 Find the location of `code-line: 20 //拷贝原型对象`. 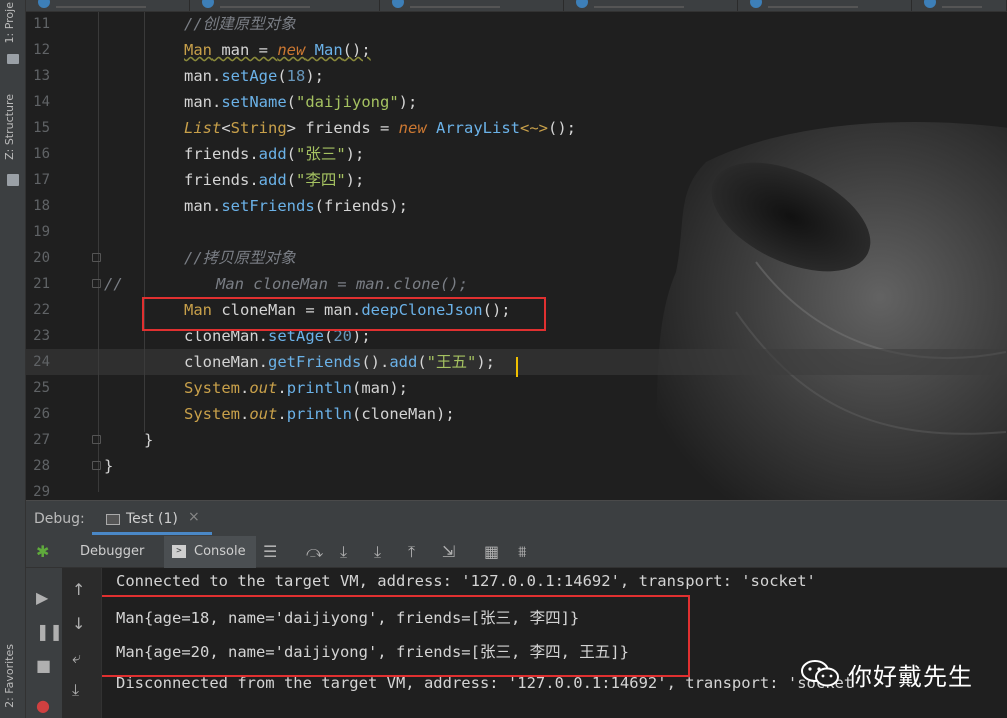

code-line: 20 //拷贝原型对象 is located at coordinates (516, 258).